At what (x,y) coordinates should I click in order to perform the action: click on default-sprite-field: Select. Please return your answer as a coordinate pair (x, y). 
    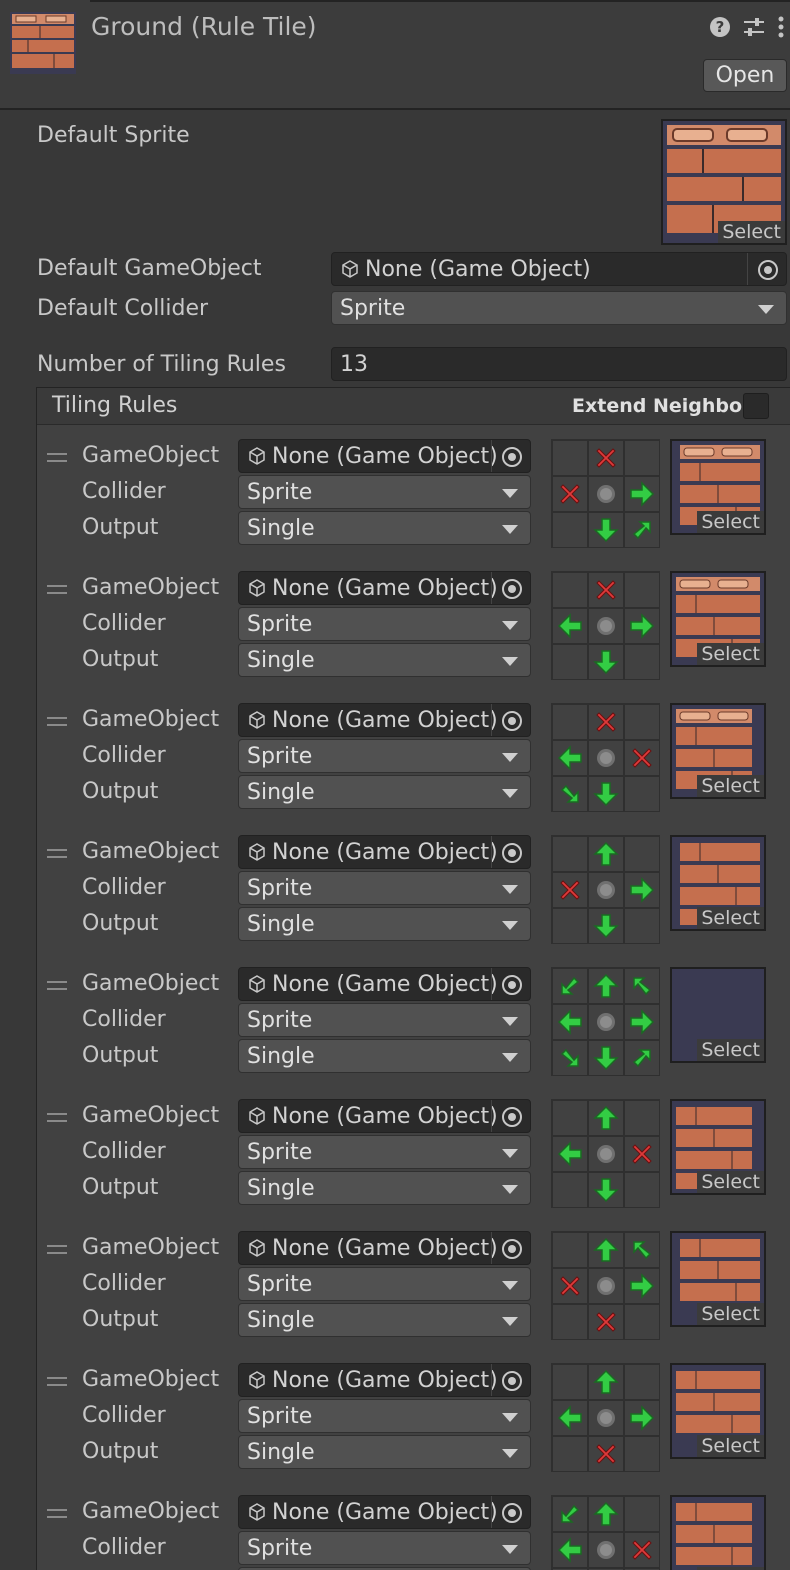
    Looking at the image, I should click on (724, 182).